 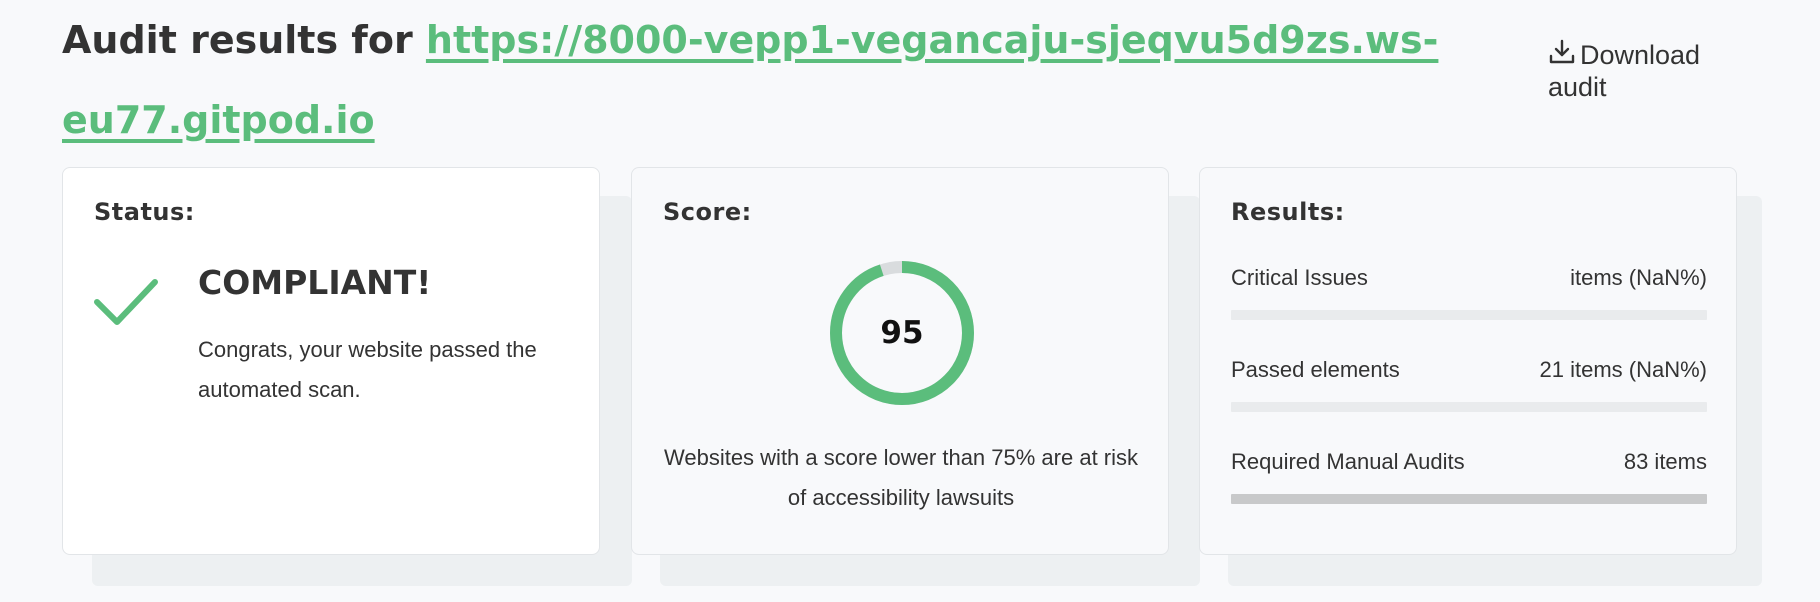 I want to click on result-value: items (NaN%), so click(x=1638, y=277).